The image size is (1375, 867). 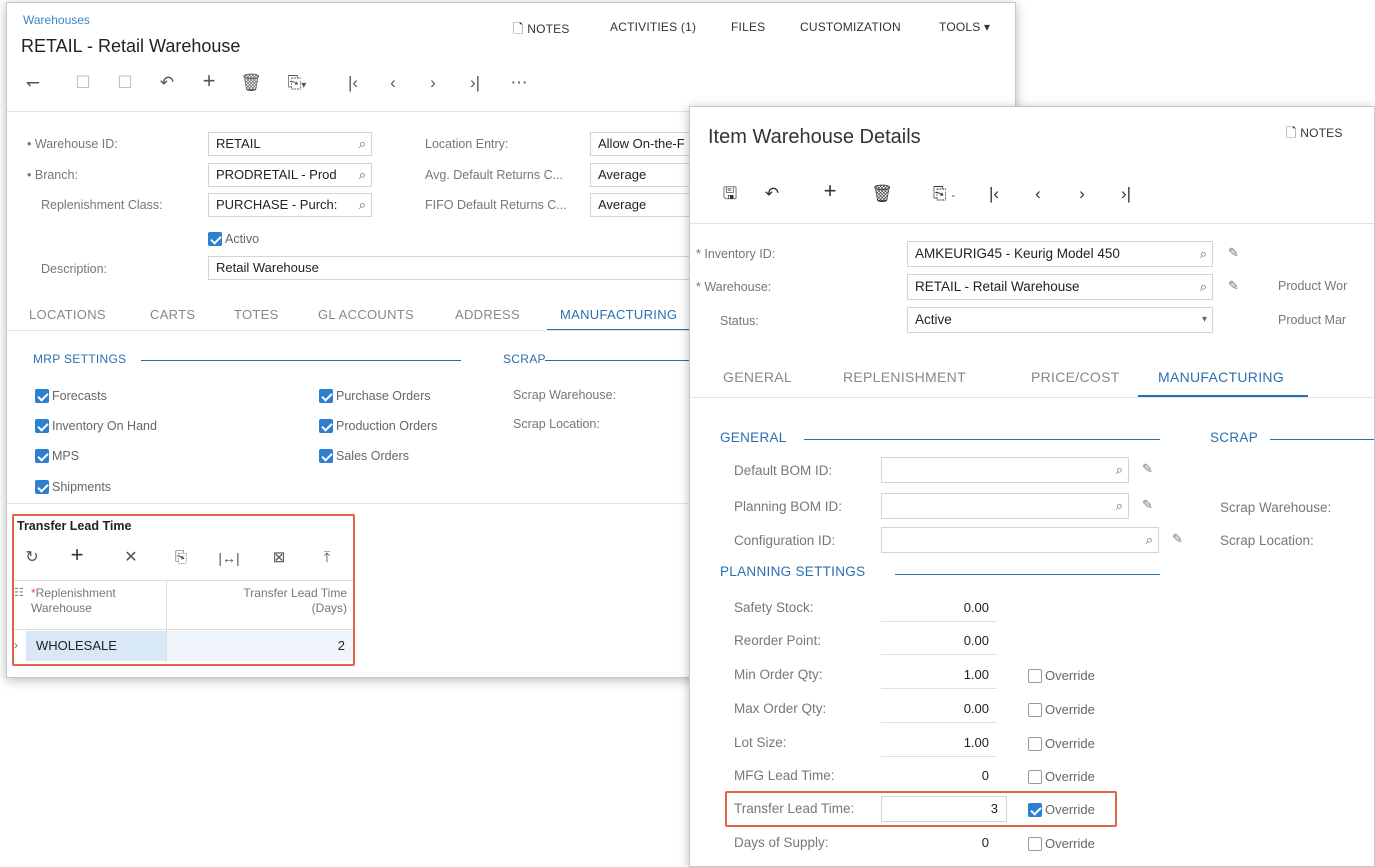 What do you see at coordinates (19, 592) in the screenshot?
I see `grid-menu-icon: ☷` at bounding box center [19, 592].